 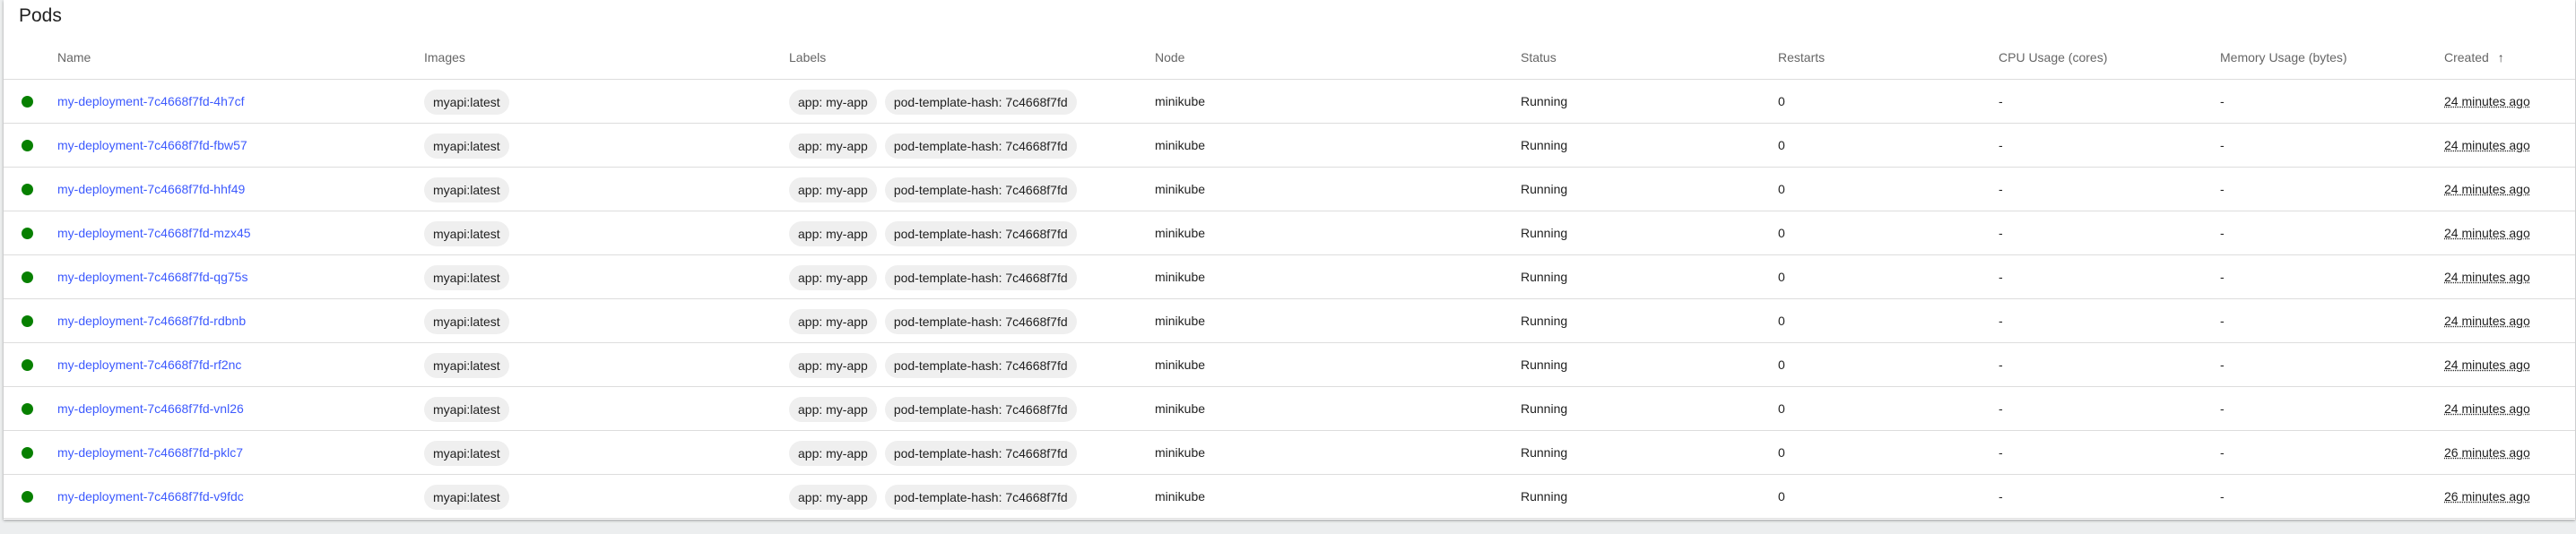 What do you see at coordinates (74, 57) in the screenshot?
I see `column-header-name: Name` at bounding box center [74, 57].